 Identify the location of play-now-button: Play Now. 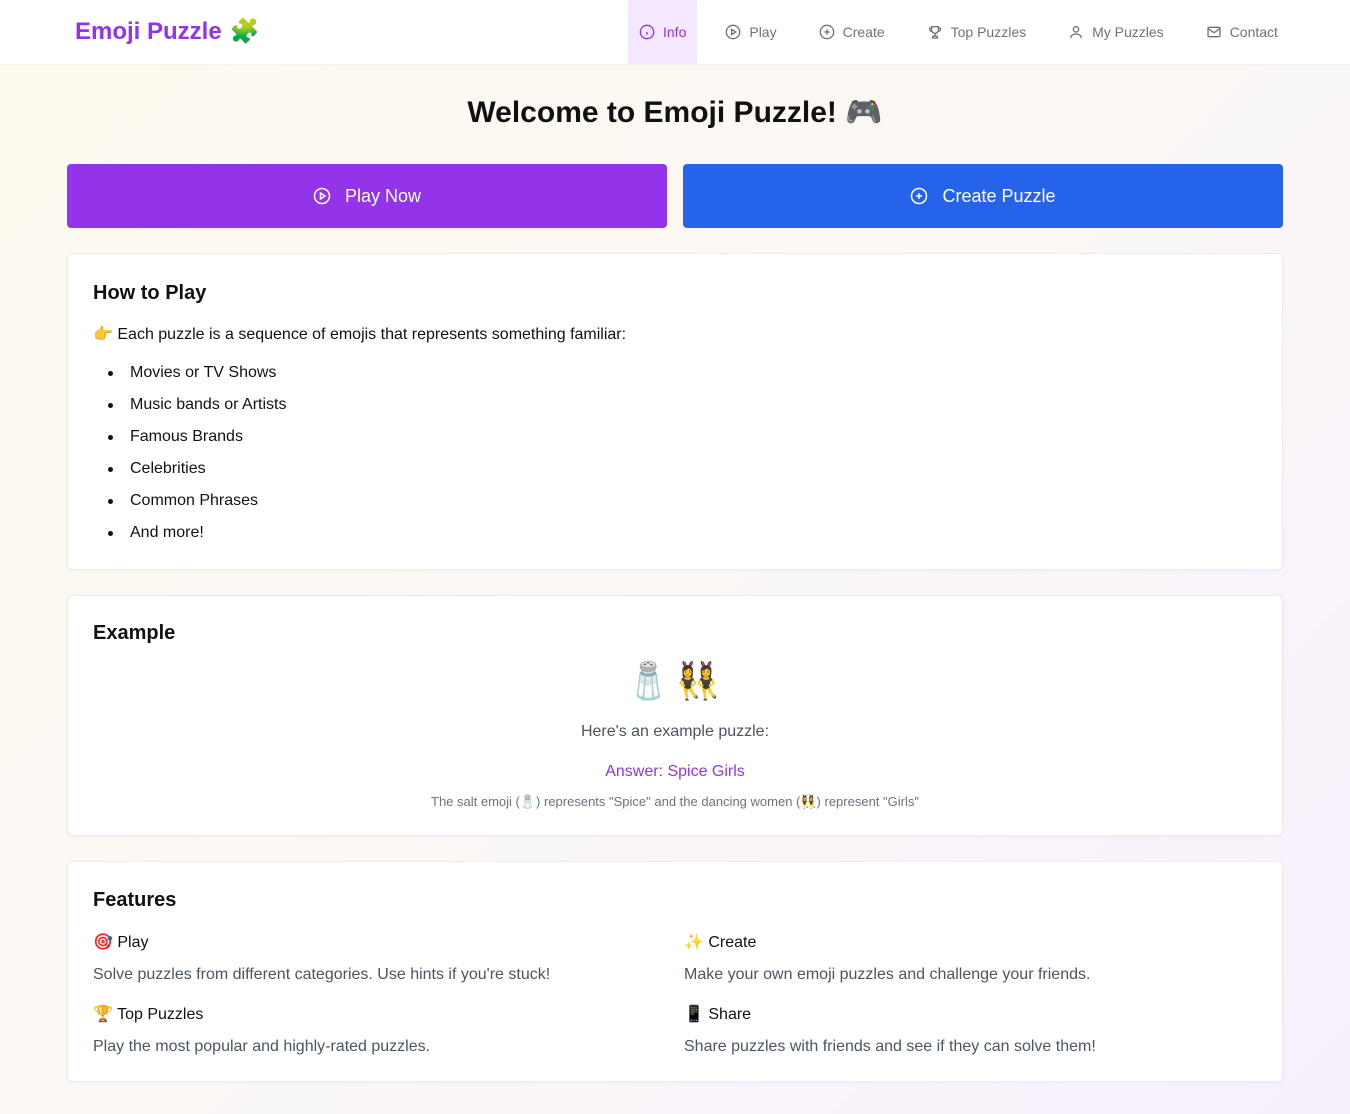
(367, 196).